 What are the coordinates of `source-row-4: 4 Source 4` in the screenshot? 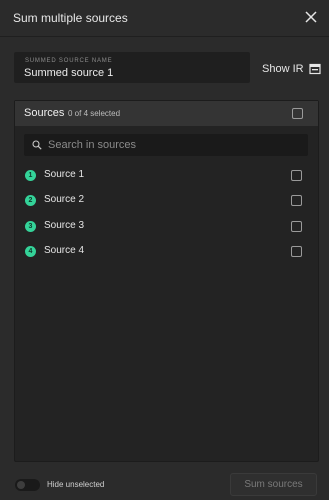 It's located at (166, 252).